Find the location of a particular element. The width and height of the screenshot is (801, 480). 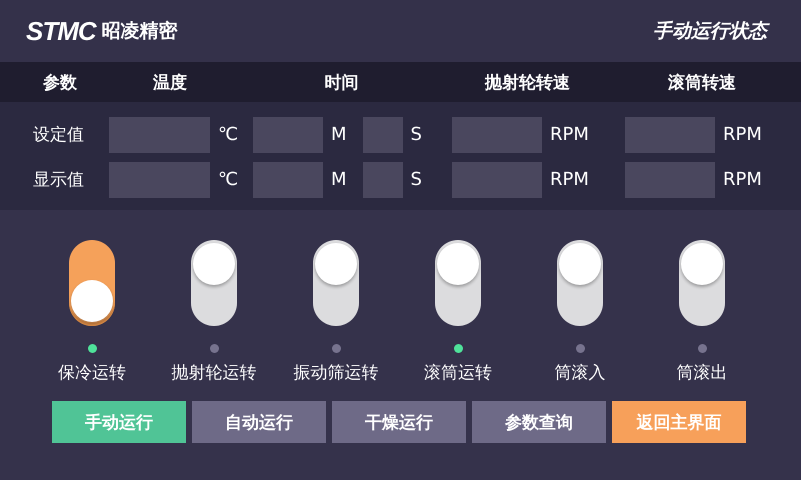

switch-label: 筒滚入 is located at coordinates (580, 373).